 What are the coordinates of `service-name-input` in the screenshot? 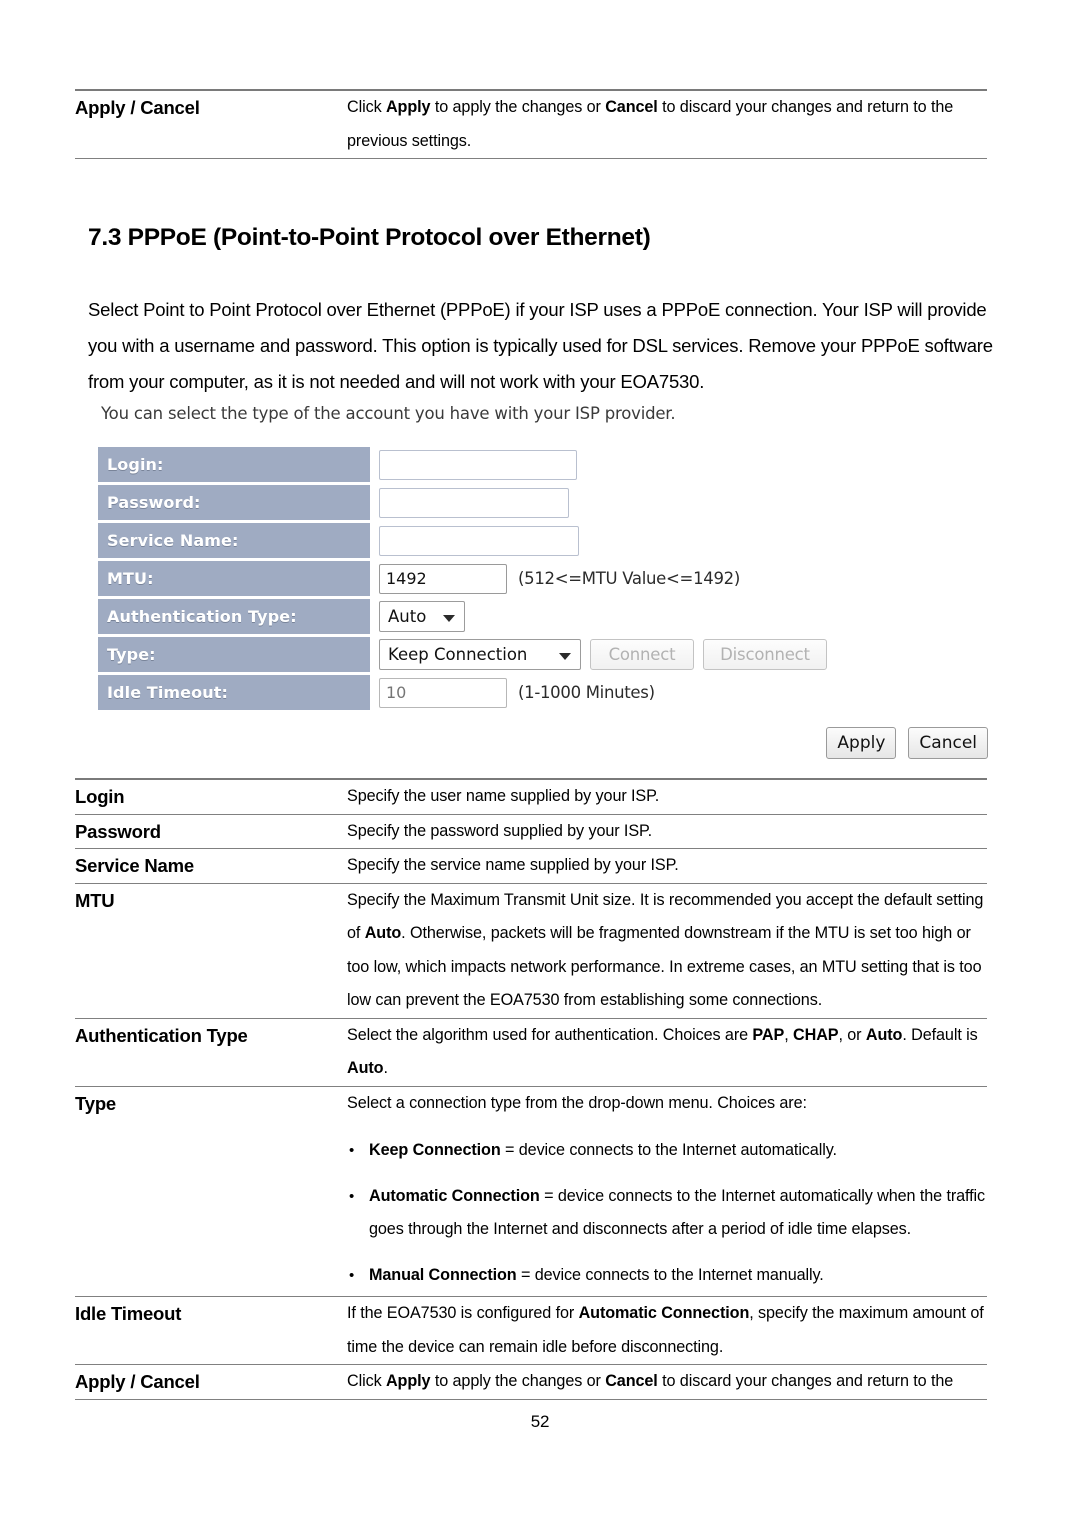 It's located at (479, 540).